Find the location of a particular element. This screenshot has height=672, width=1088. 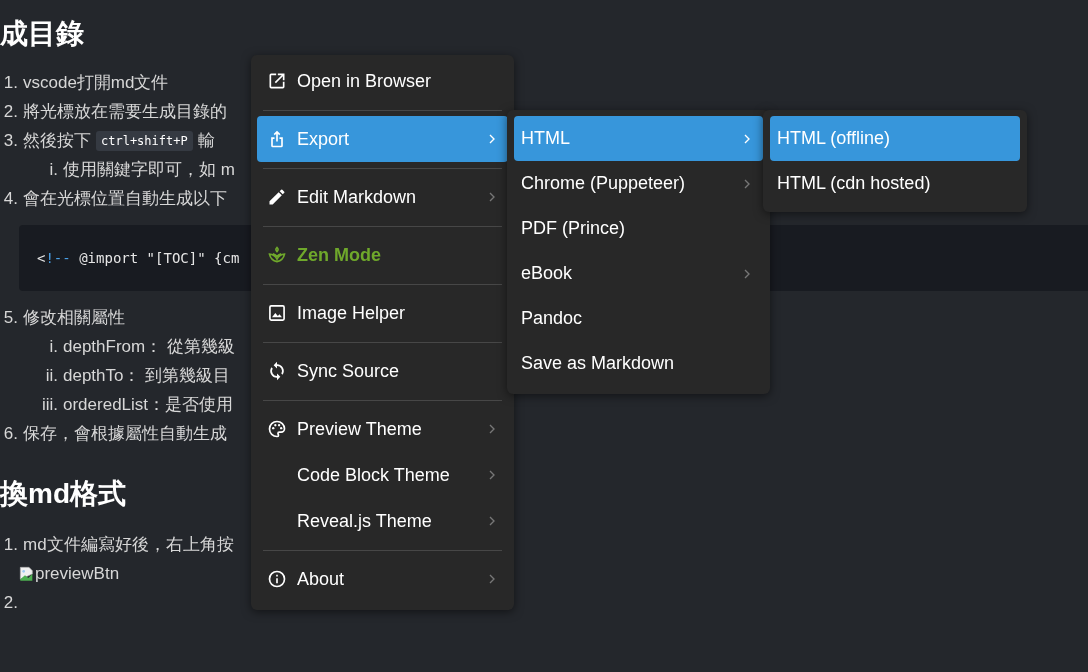

list-item-text: depthTo： 到第幾級目 is located at coordinates (147, 376).